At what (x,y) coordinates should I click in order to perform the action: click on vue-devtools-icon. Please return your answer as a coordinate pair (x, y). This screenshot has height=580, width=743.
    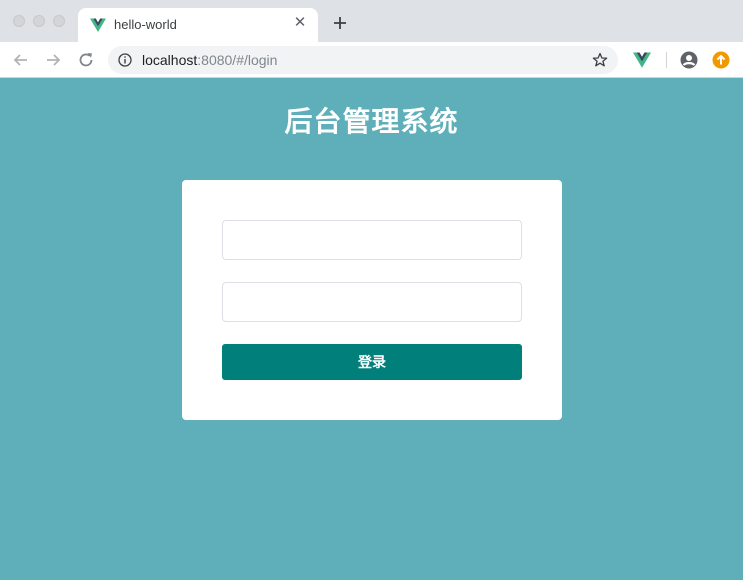
    Looking at the image, I should click on (642, 60).